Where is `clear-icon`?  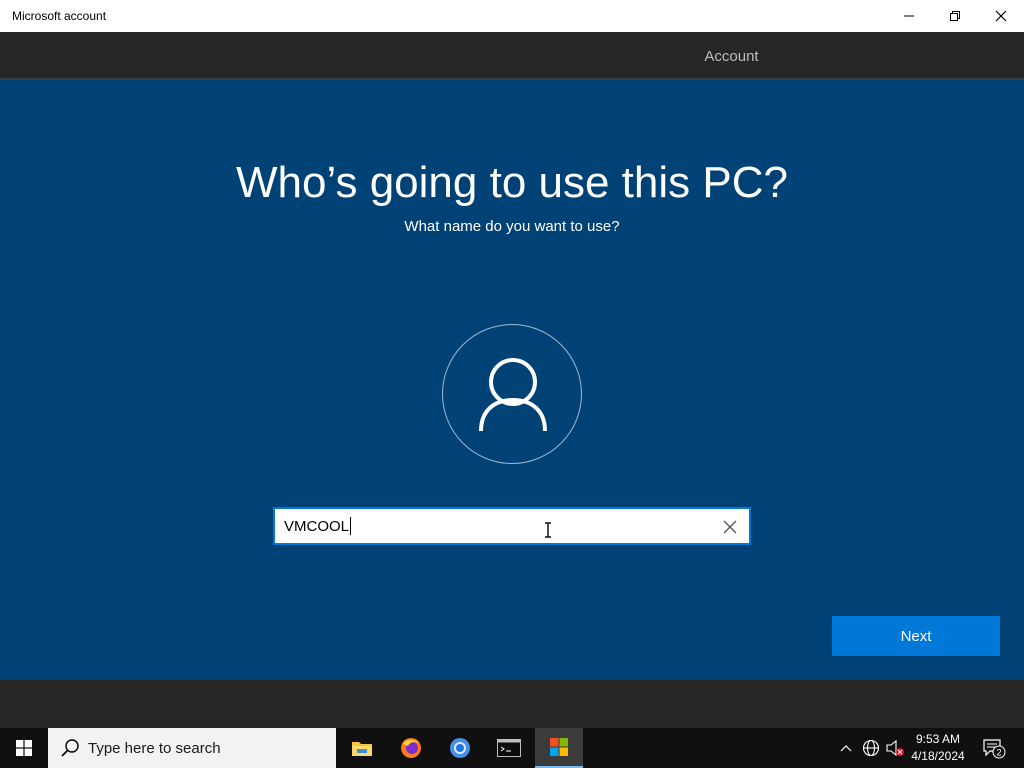
clear-icon is located at coordinates (730, 527).